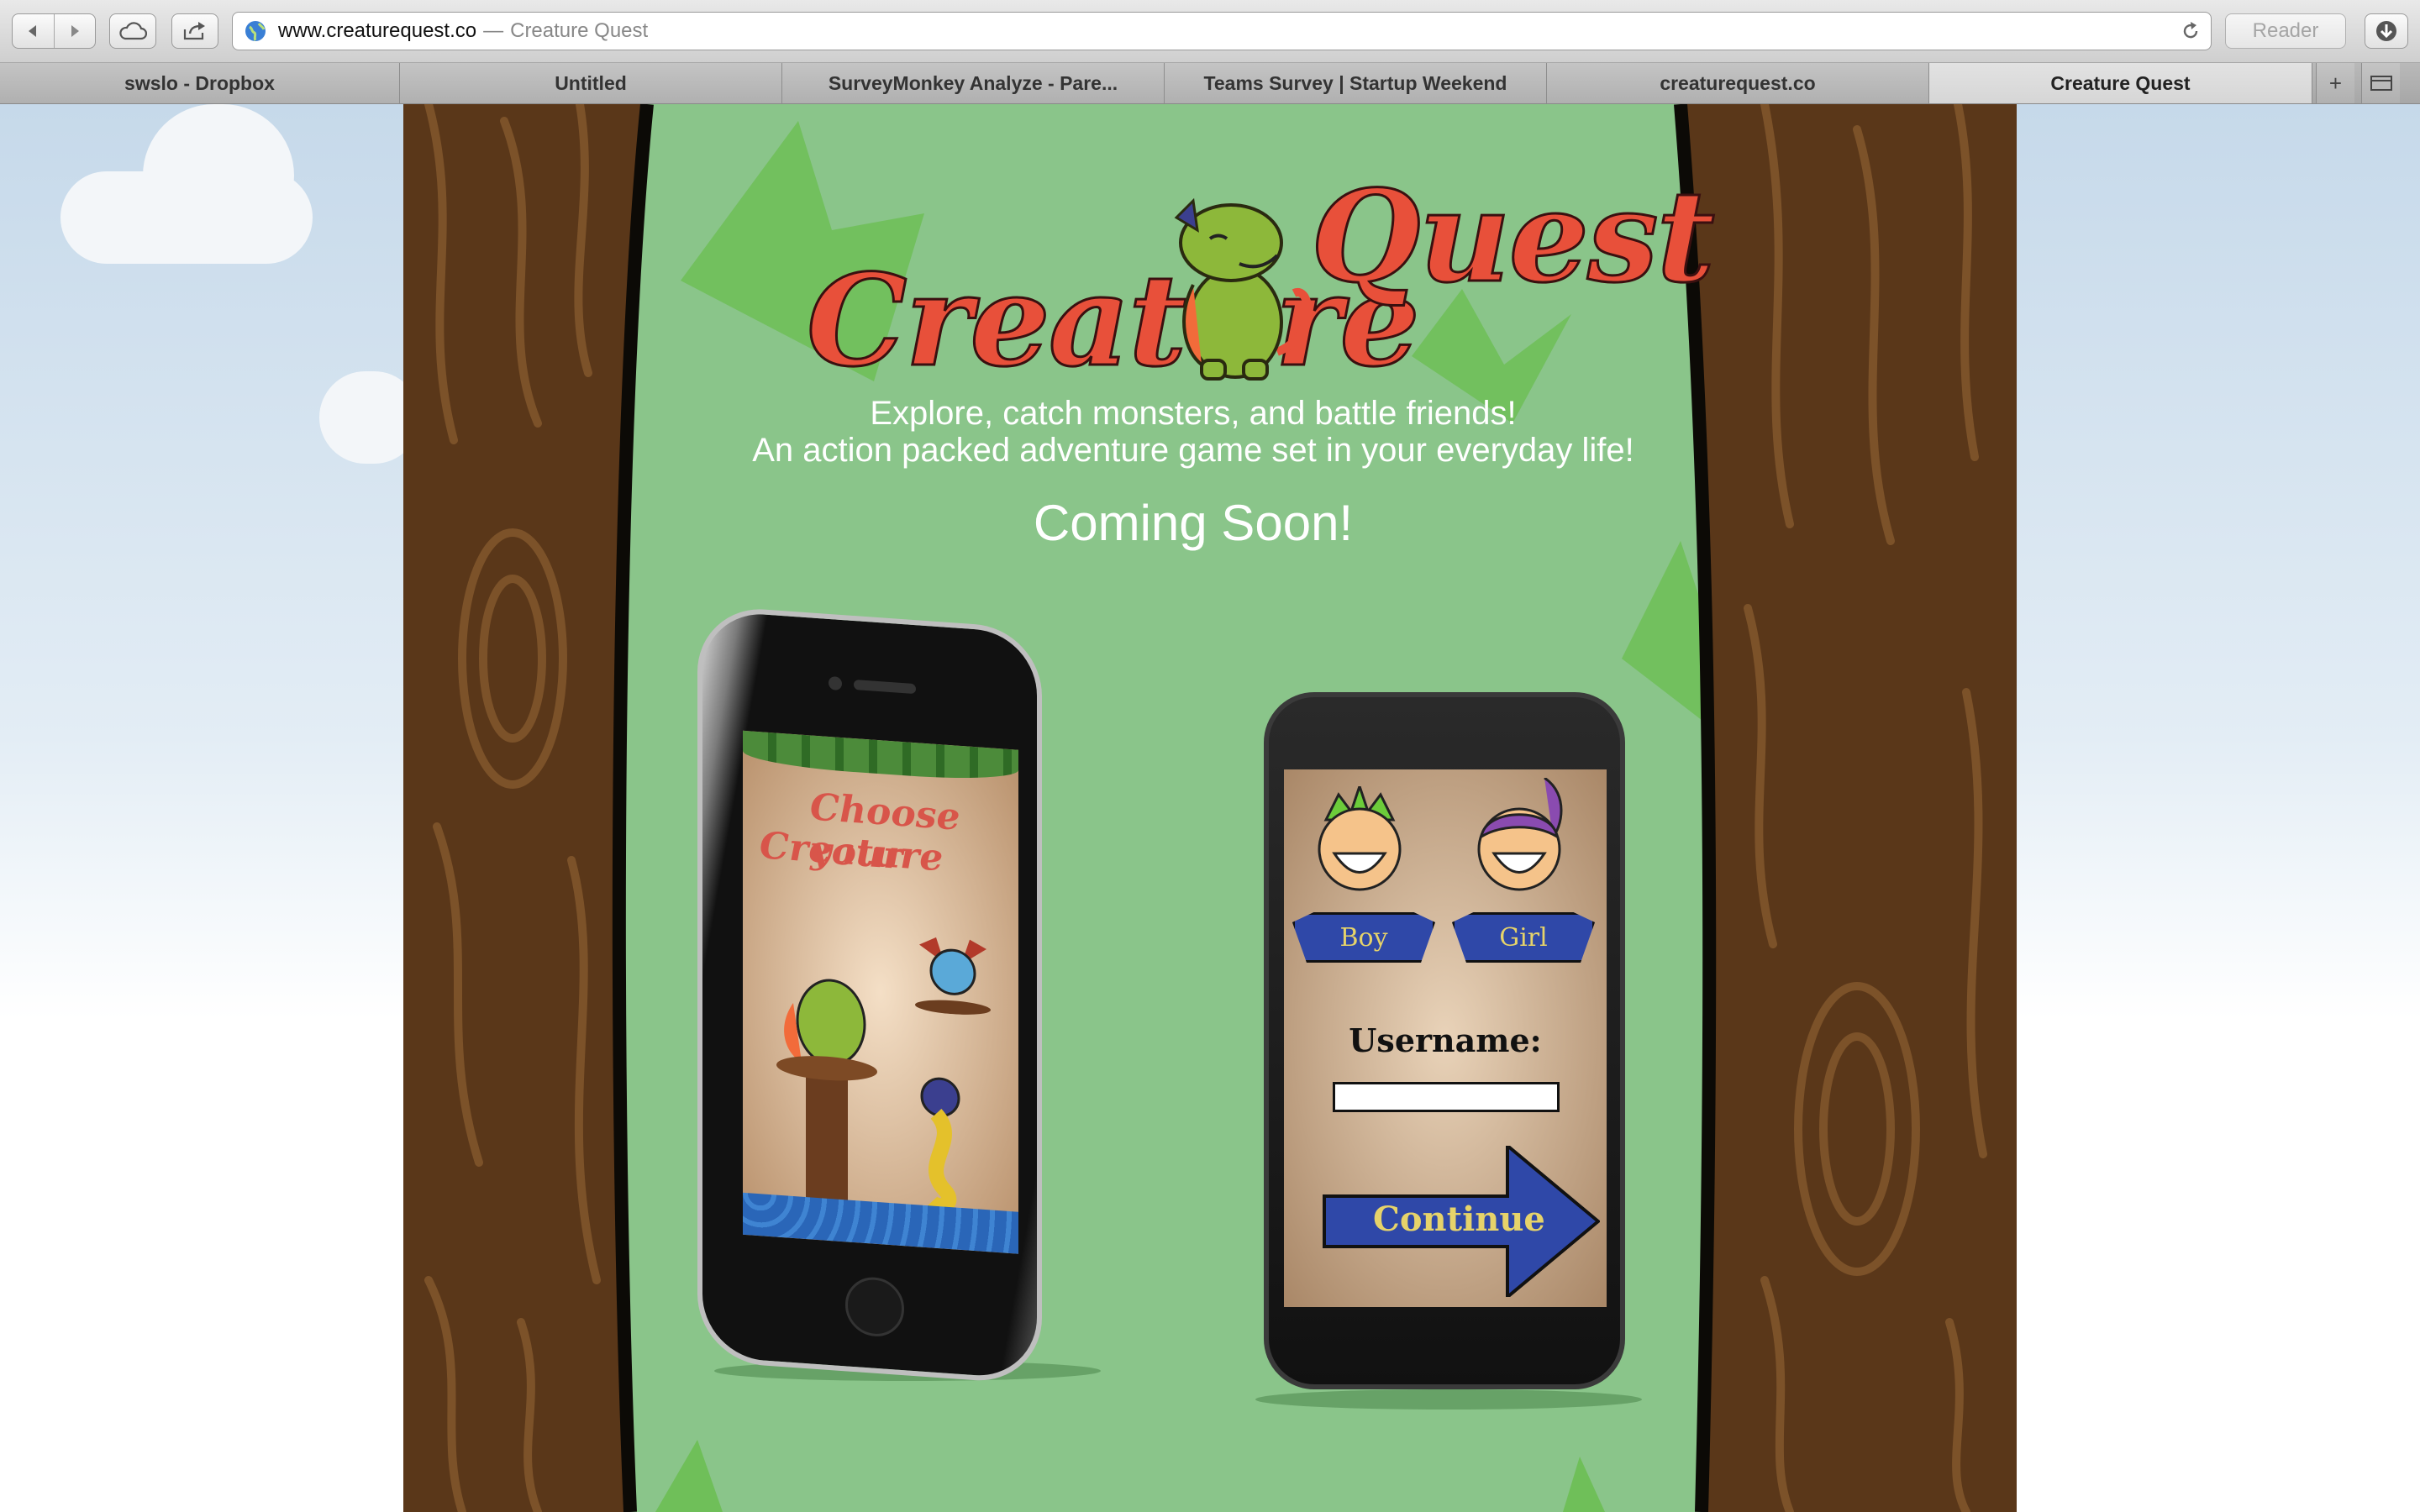  I want to click on share-icon, so click(194, 31).